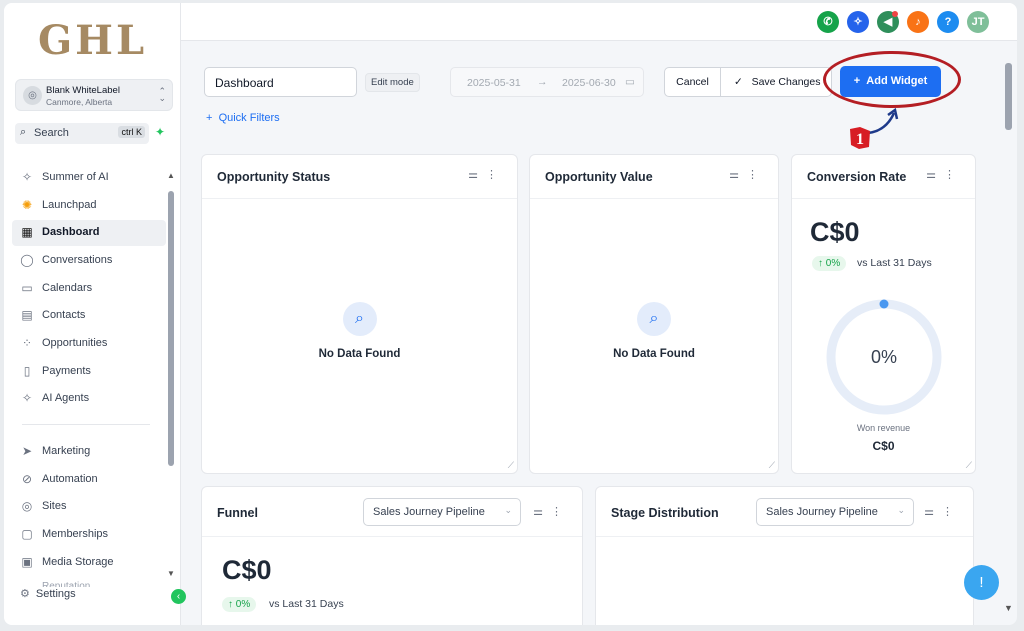 The image size is (1024, 631). Describe the element at coordinates (786, 82) in the screenshot. I see `save-label: Save Changes` at that location.